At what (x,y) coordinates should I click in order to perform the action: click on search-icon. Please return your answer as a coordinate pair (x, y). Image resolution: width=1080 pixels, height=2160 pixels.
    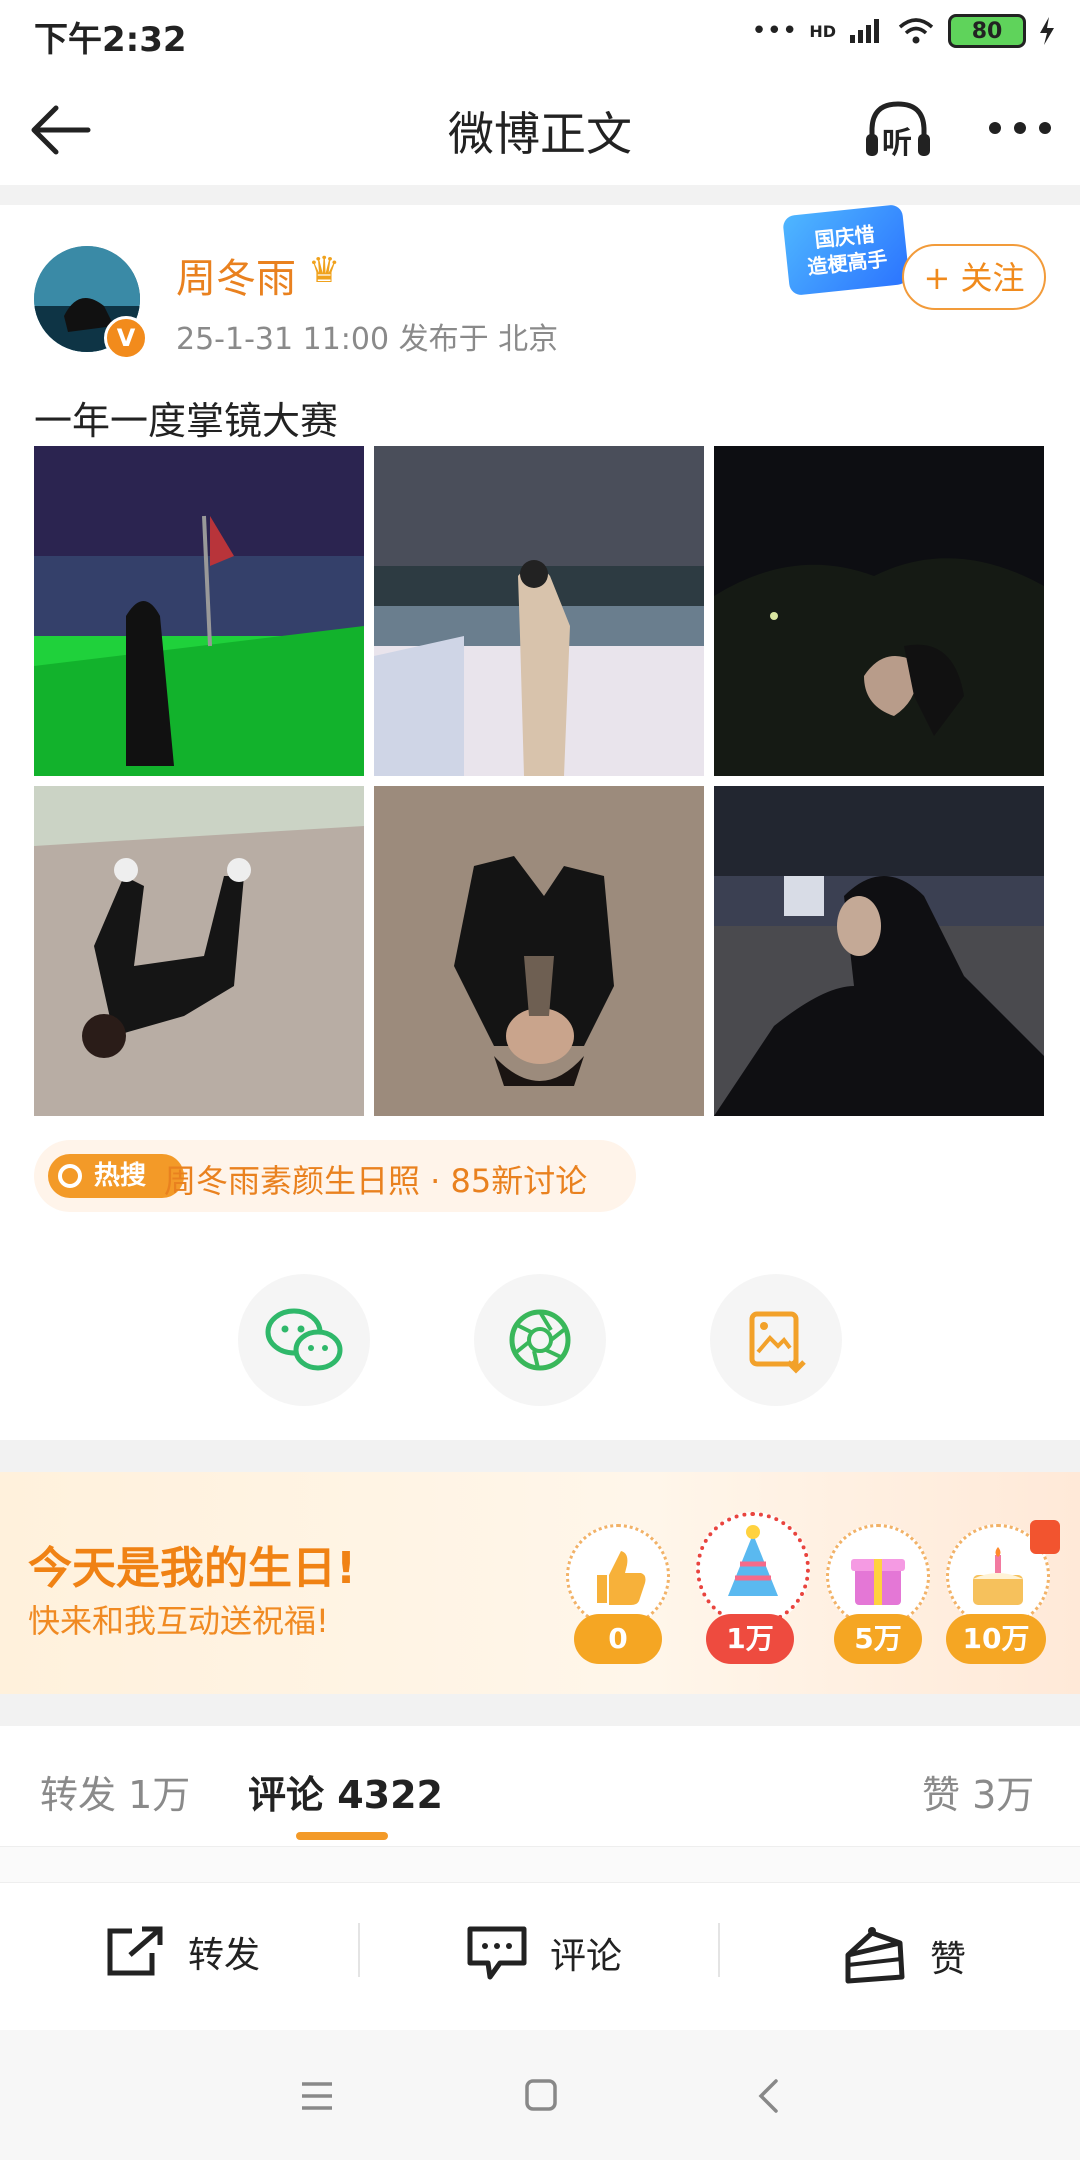
    Looking at the image, I should click on (70, 1176).